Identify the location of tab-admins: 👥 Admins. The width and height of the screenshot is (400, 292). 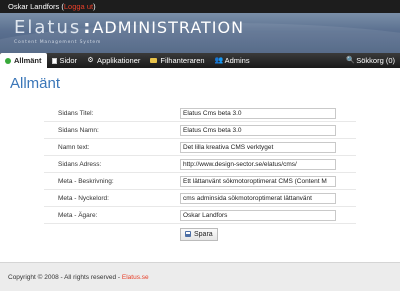
(232, 60).